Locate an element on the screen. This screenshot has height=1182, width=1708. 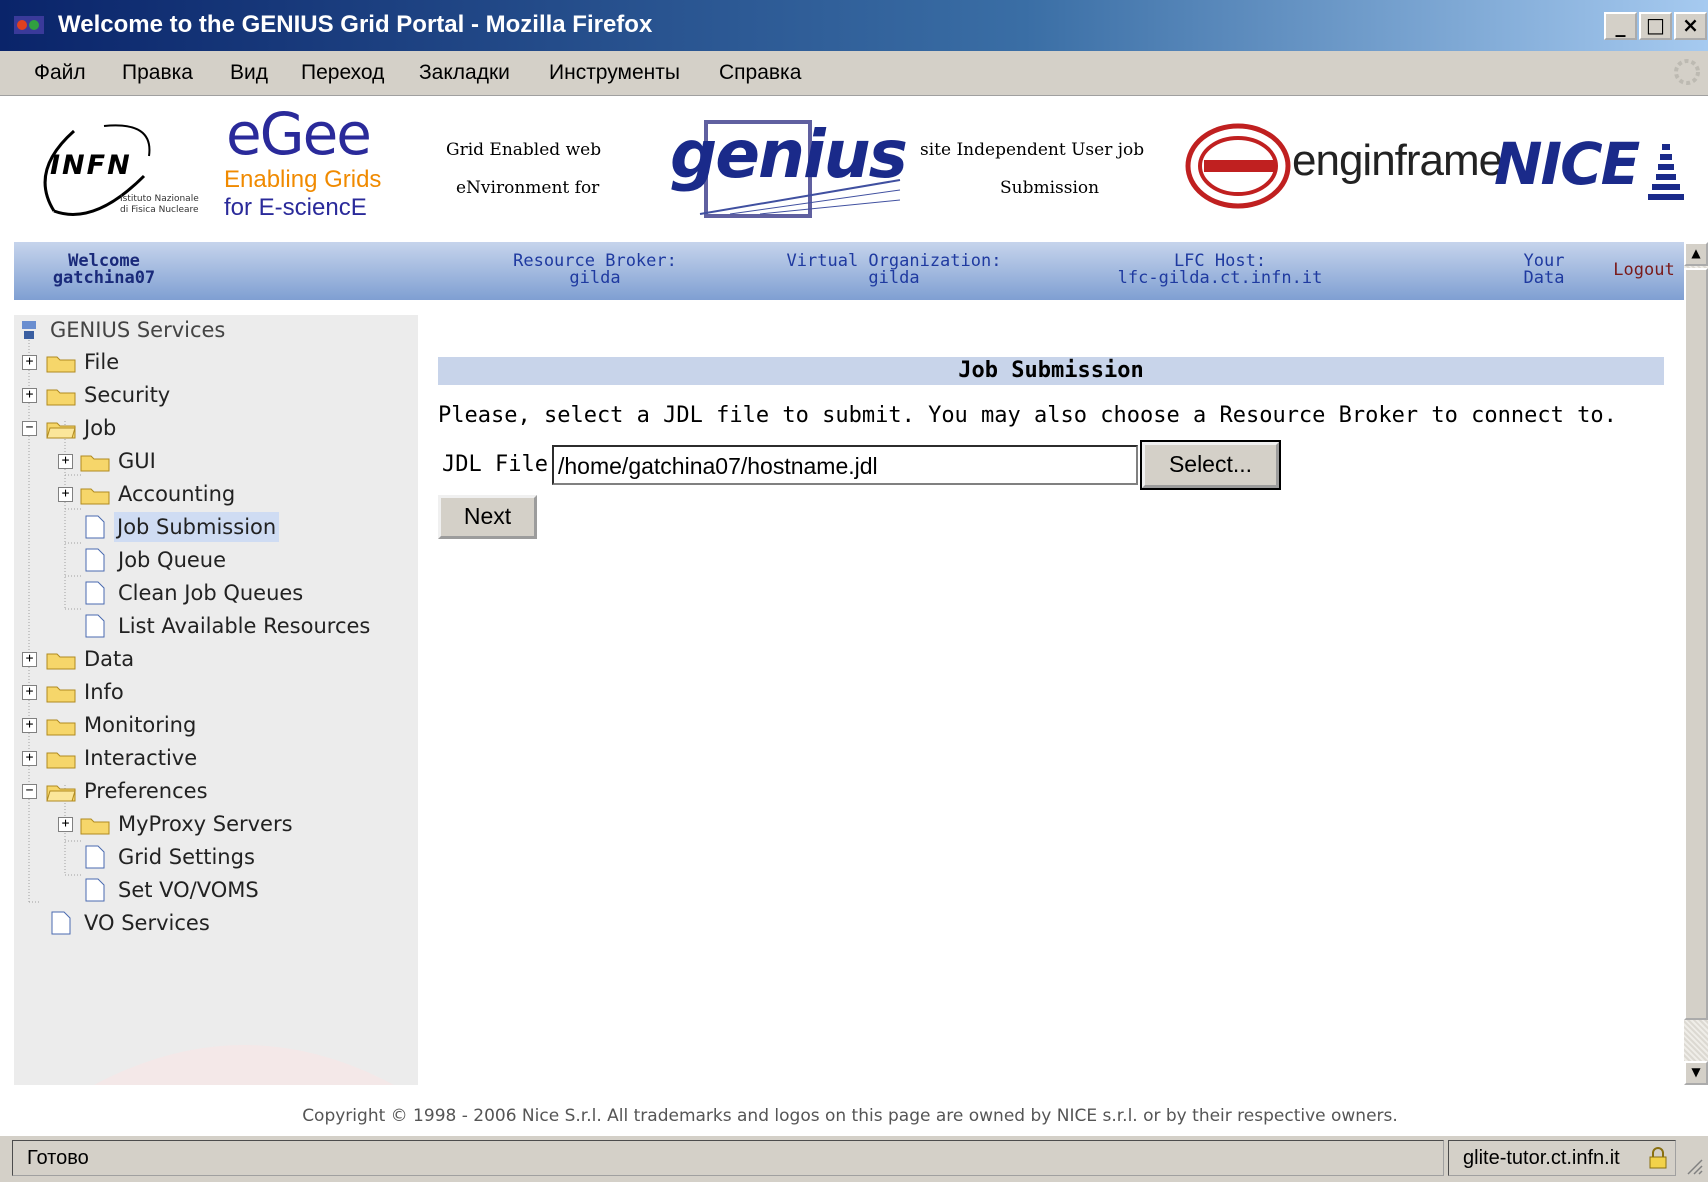
scroll-down-icon: ▼ is located at coordinates (1696, 1073).